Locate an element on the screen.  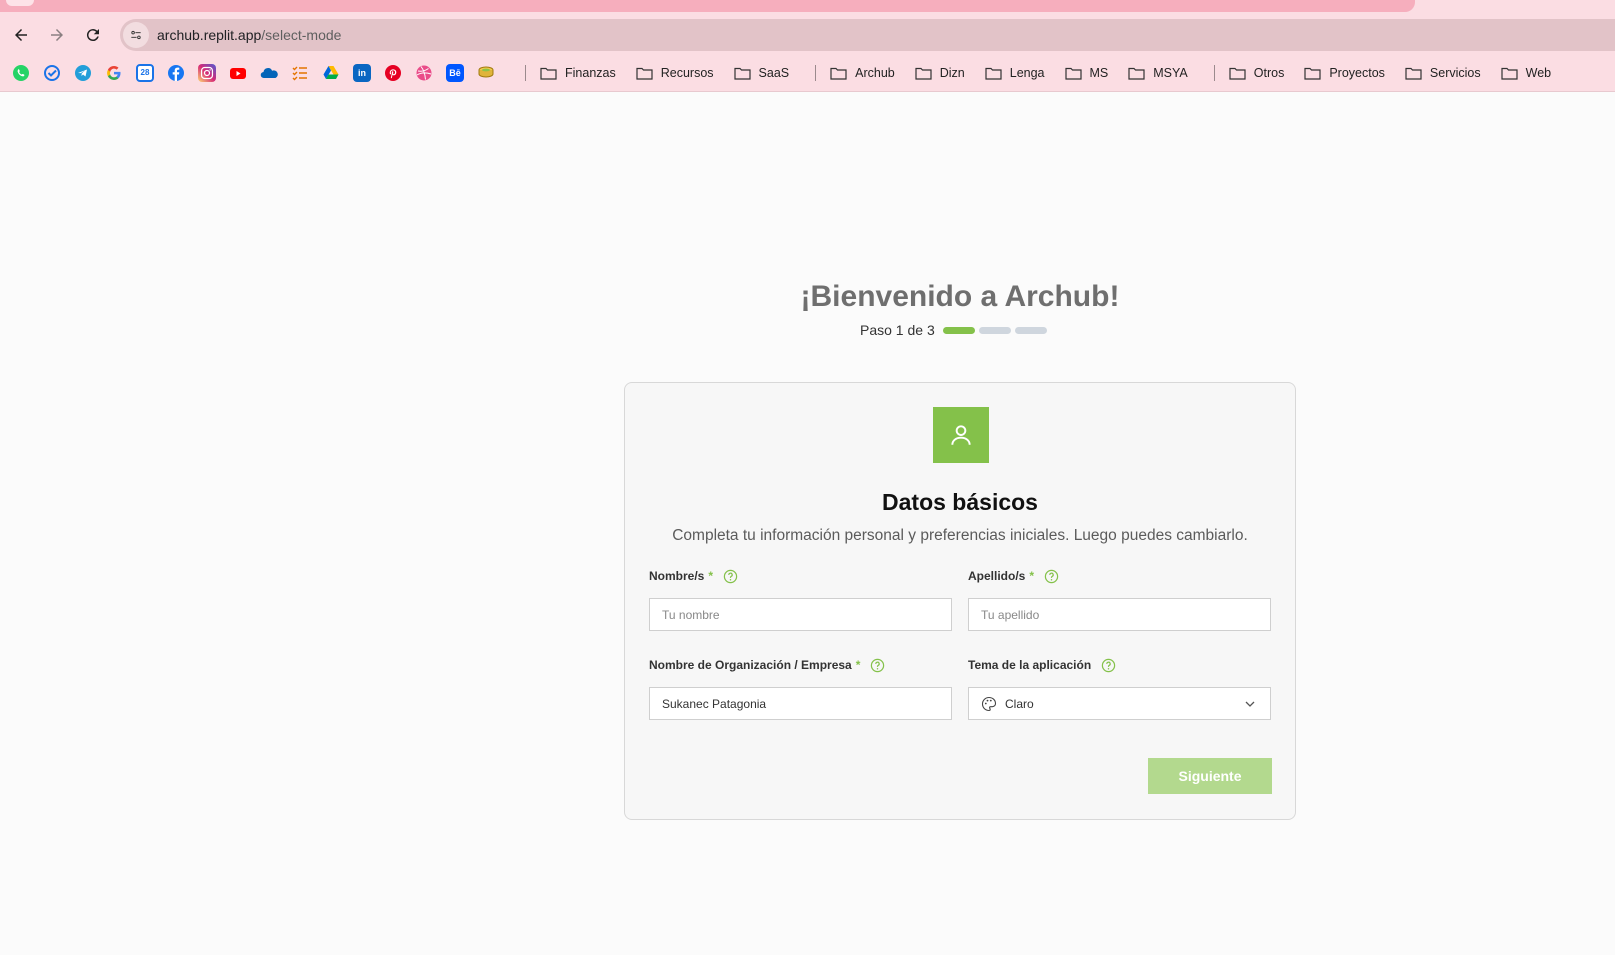
bookmark-folder-otros: Otros is located at coordinates (1256, 73).